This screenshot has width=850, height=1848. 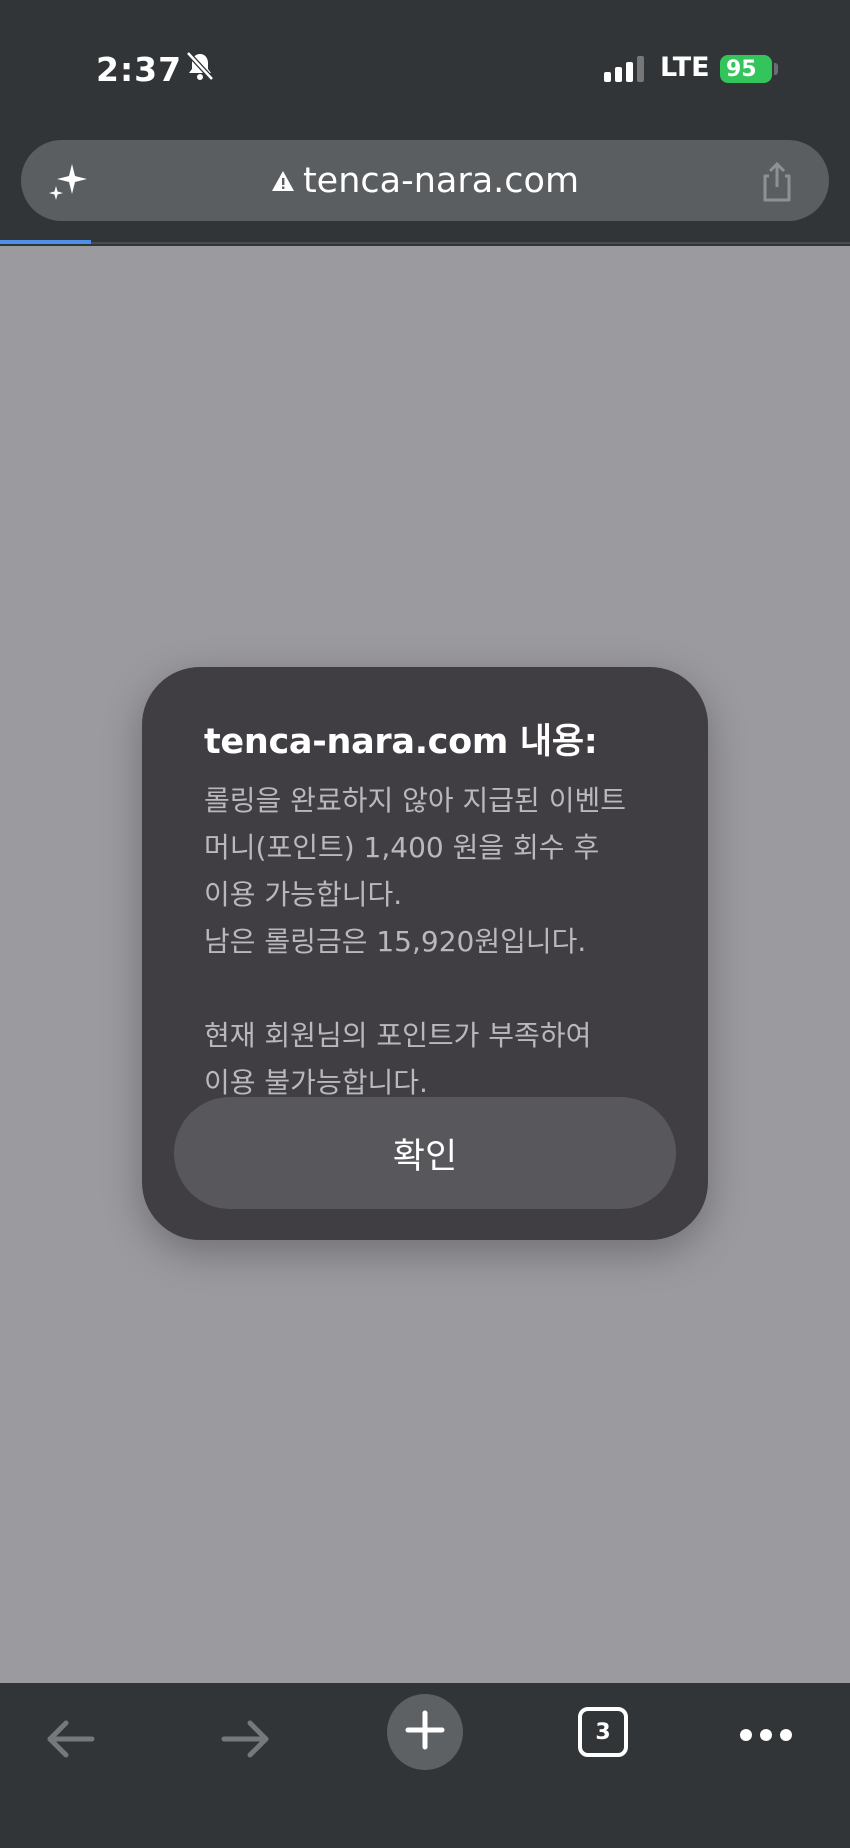 I want to click on network-type: LTE, so click(x=685, y=67).